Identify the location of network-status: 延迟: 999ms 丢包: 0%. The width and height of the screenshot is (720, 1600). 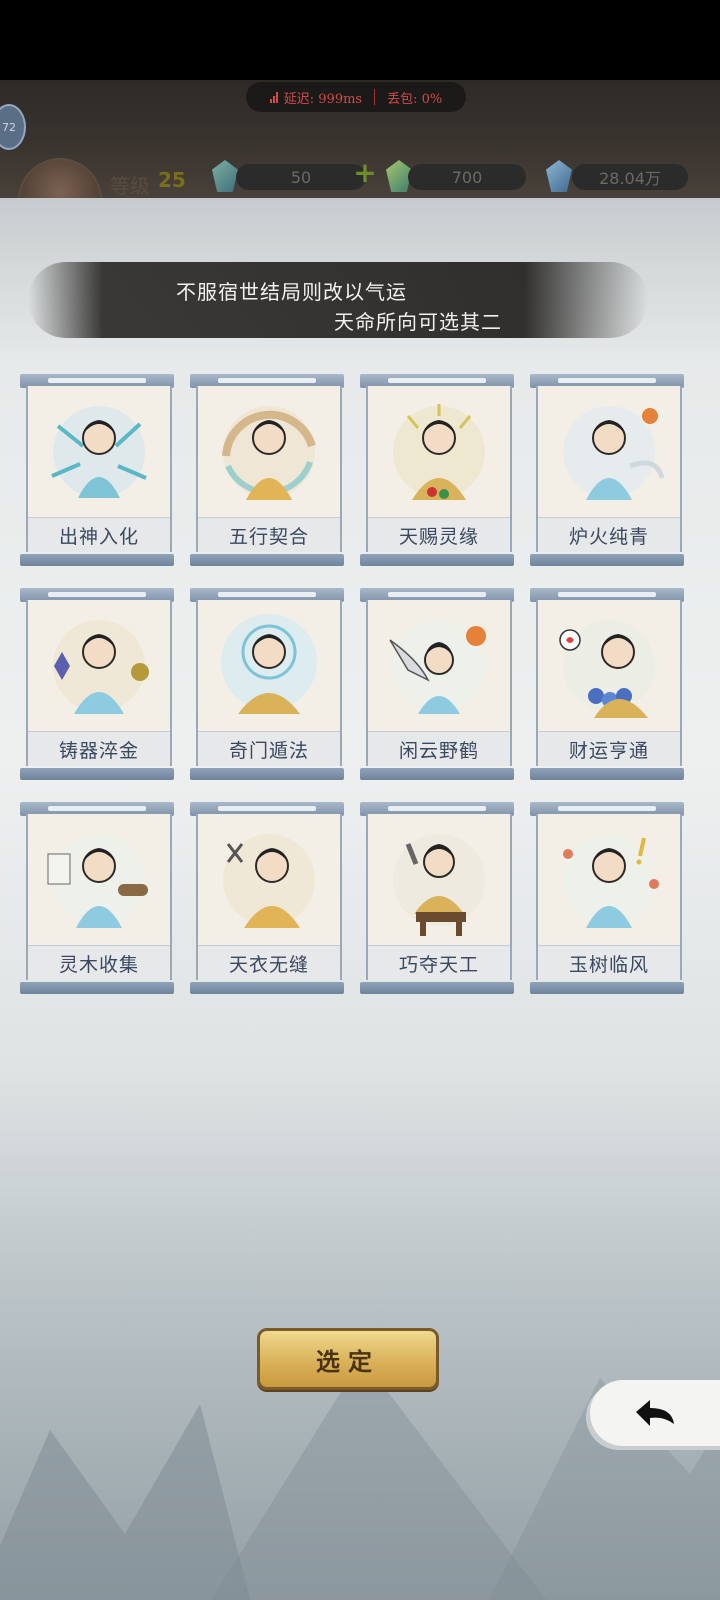
(356, 97).